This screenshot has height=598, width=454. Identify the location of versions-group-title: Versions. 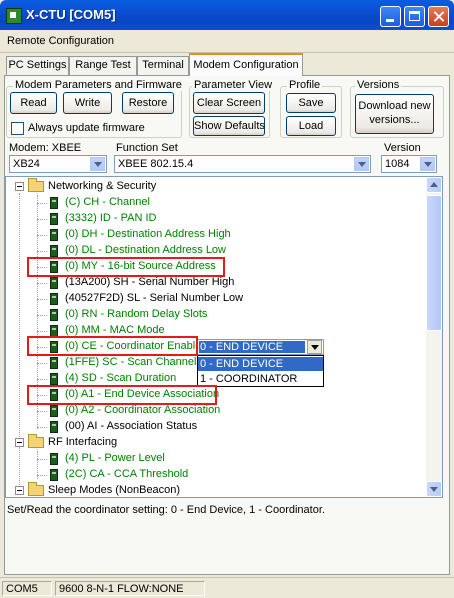
(378, 85).